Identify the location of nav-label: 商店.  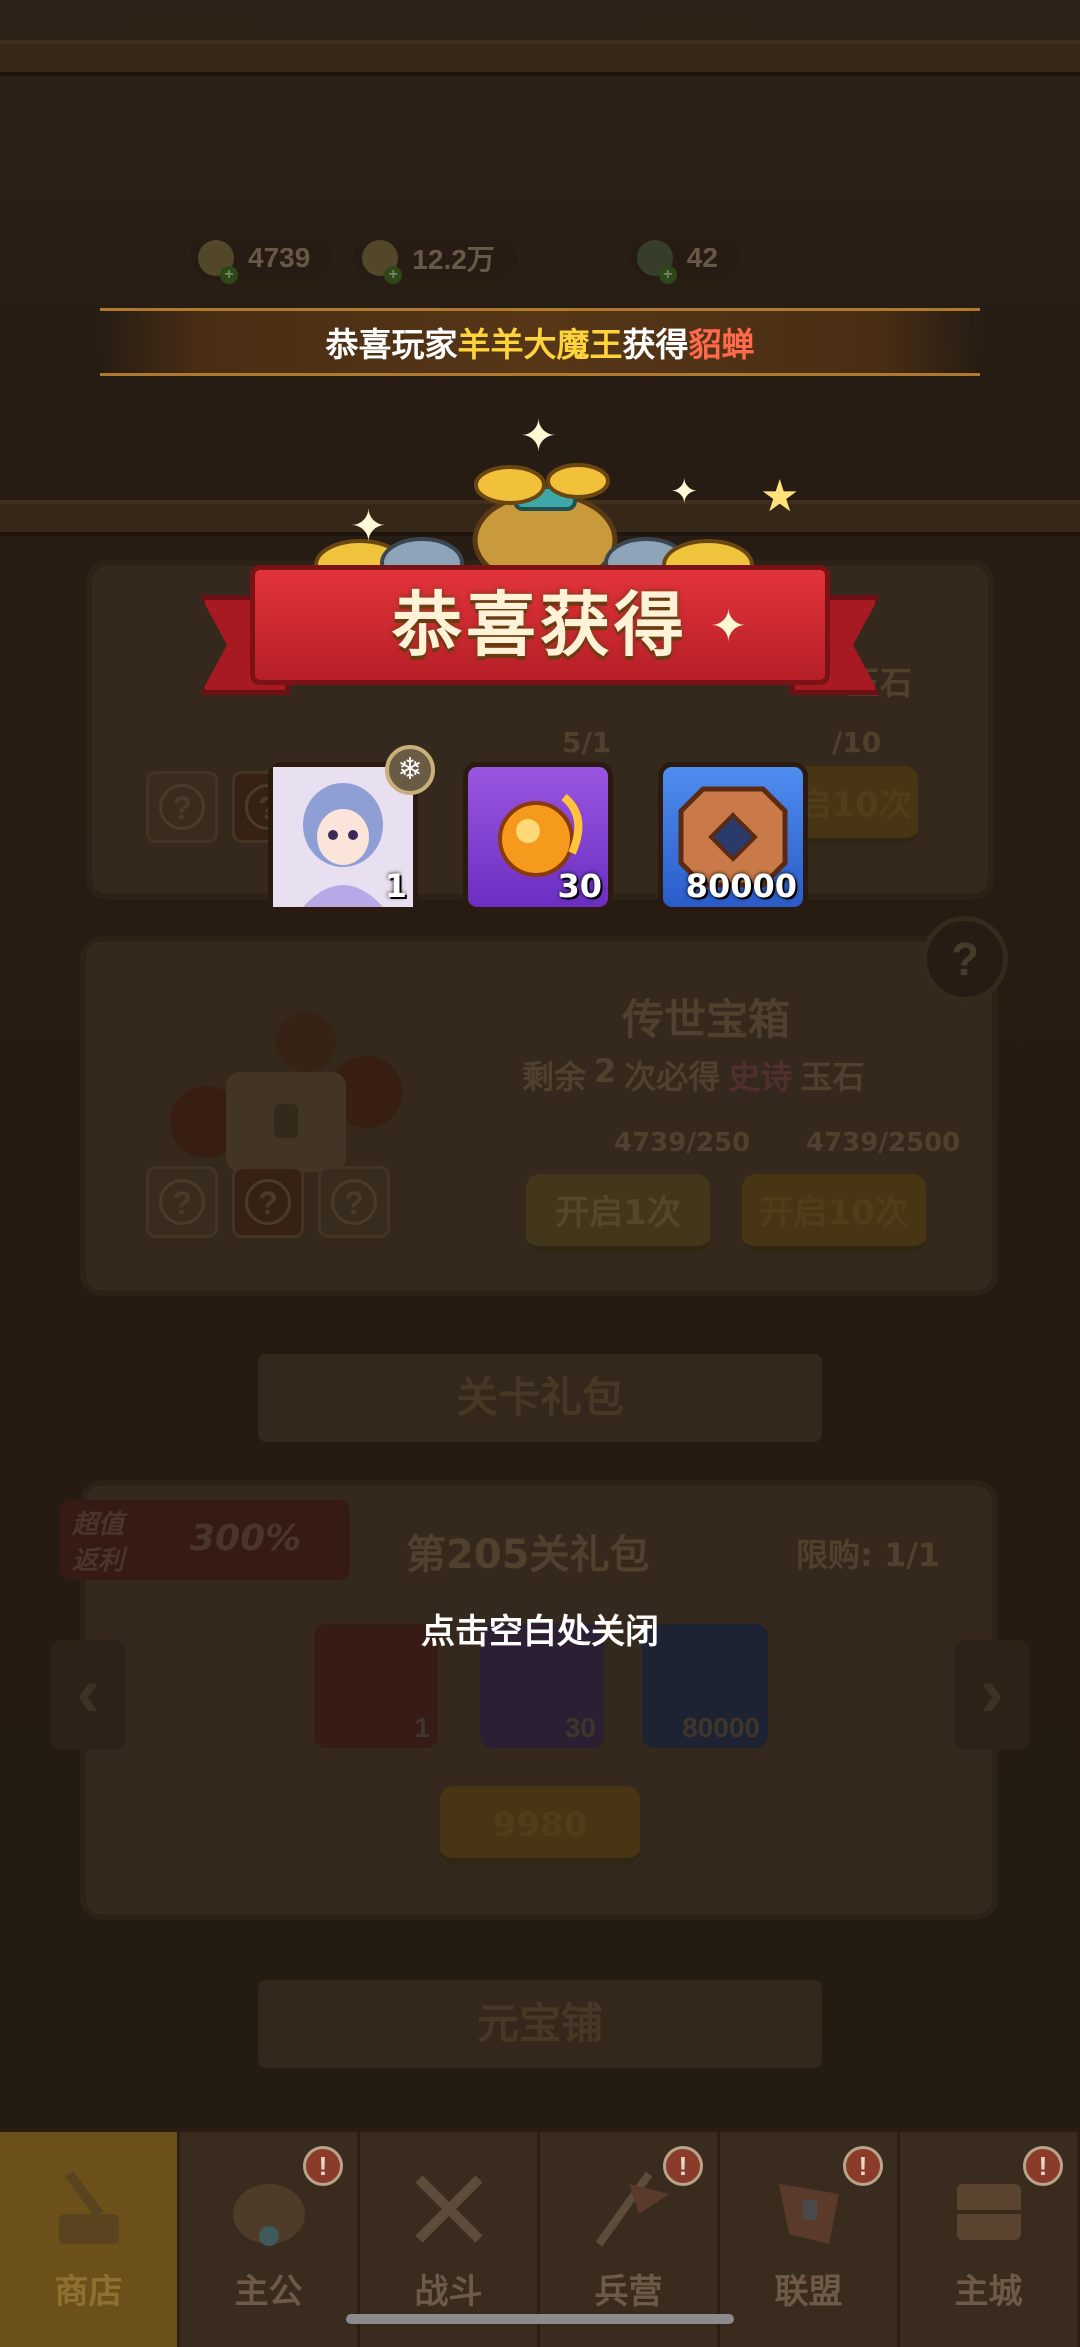
(88, 2292).